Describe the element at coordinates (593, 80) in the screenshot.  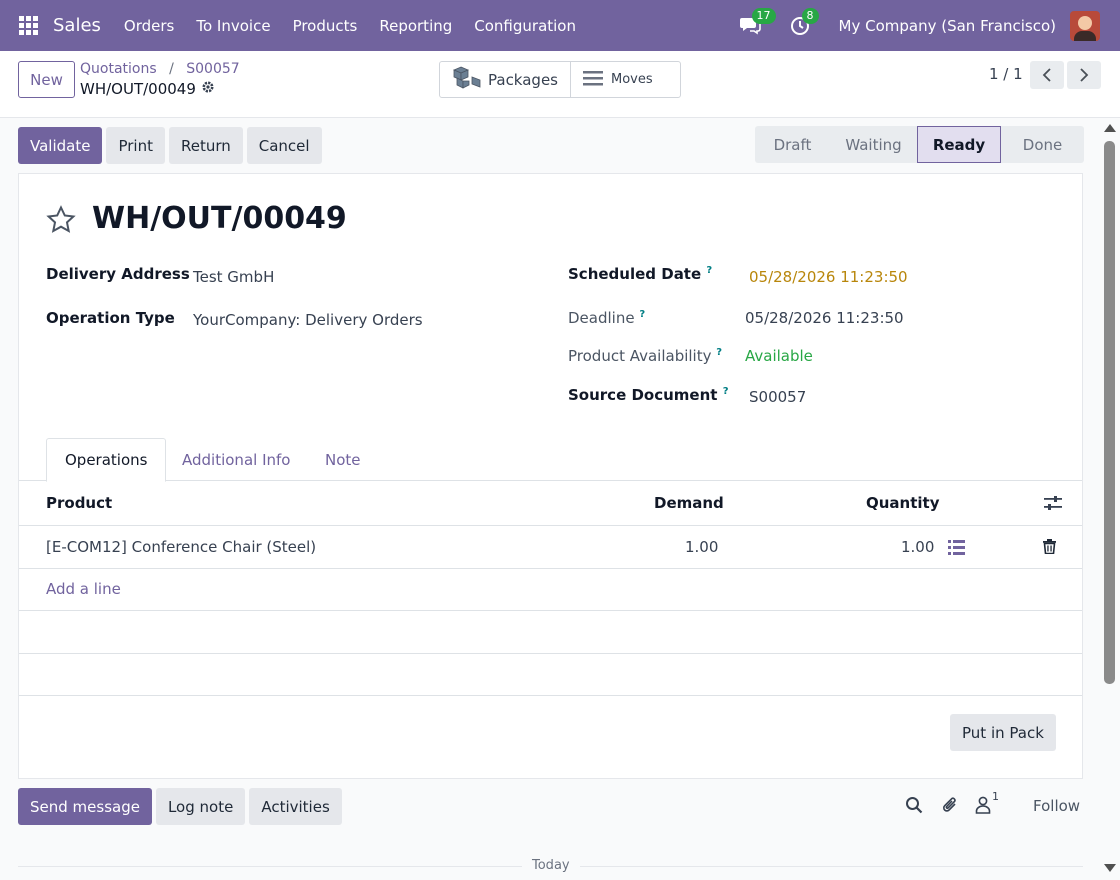
I see `bars-icon` at that location.